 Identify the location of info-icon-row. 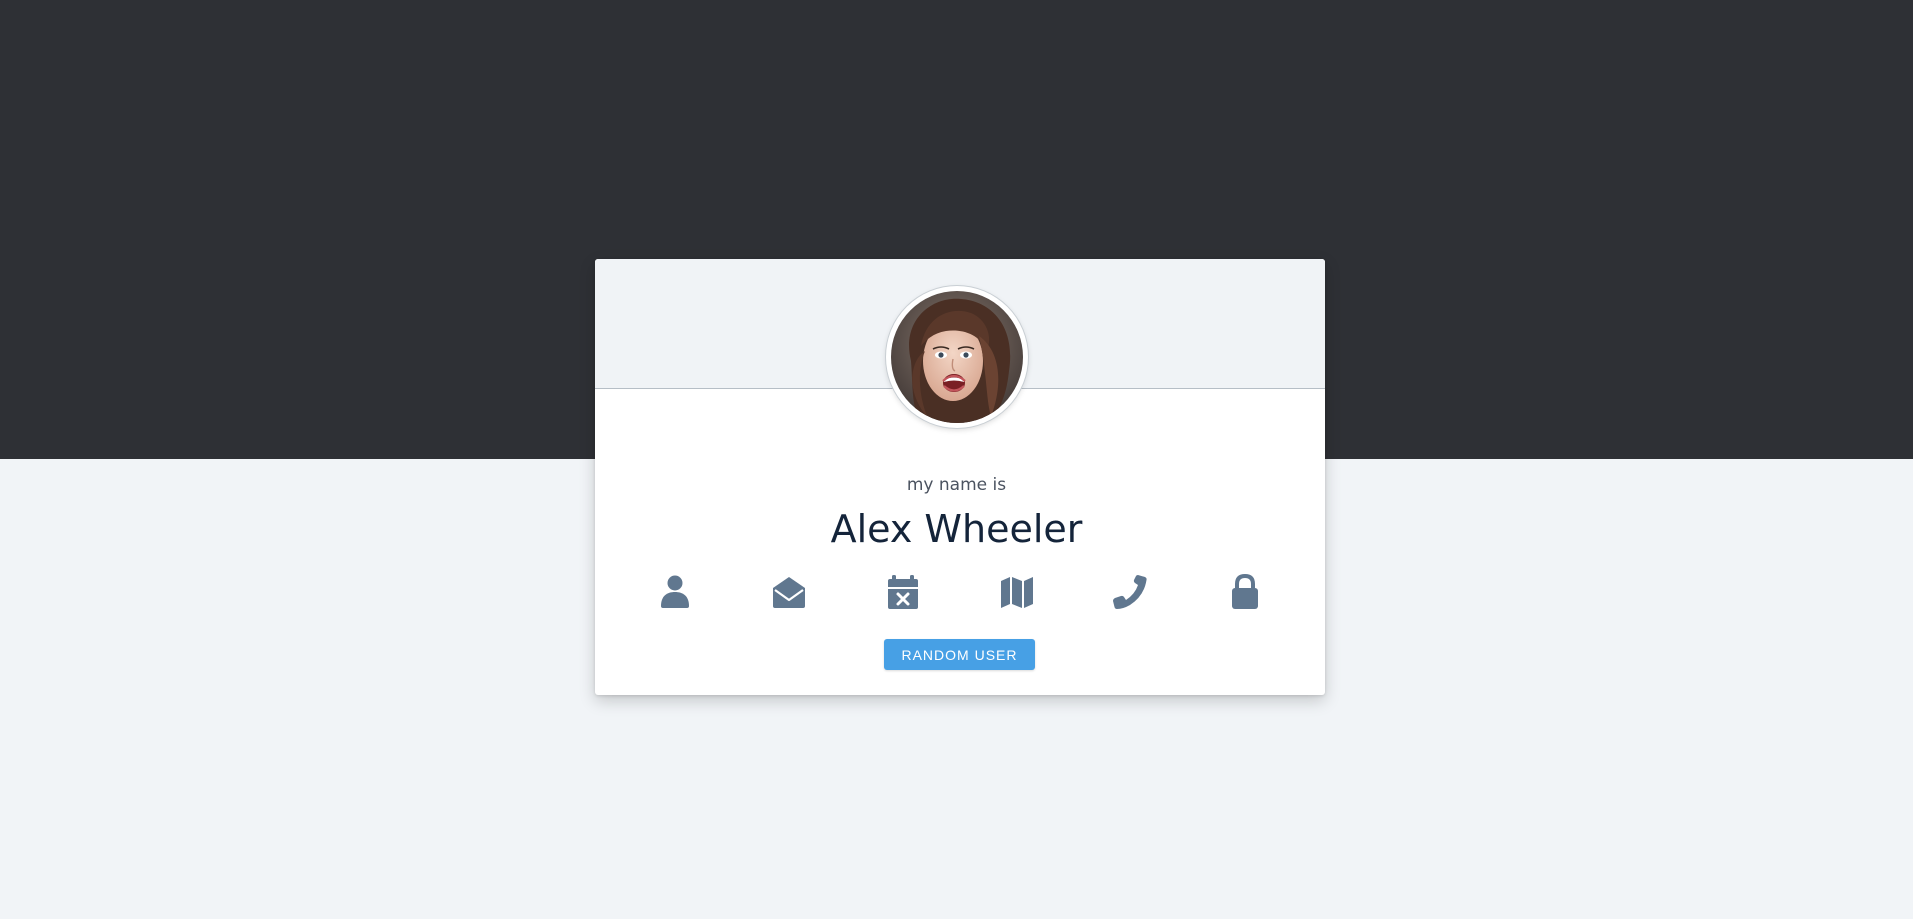
(956, 592).